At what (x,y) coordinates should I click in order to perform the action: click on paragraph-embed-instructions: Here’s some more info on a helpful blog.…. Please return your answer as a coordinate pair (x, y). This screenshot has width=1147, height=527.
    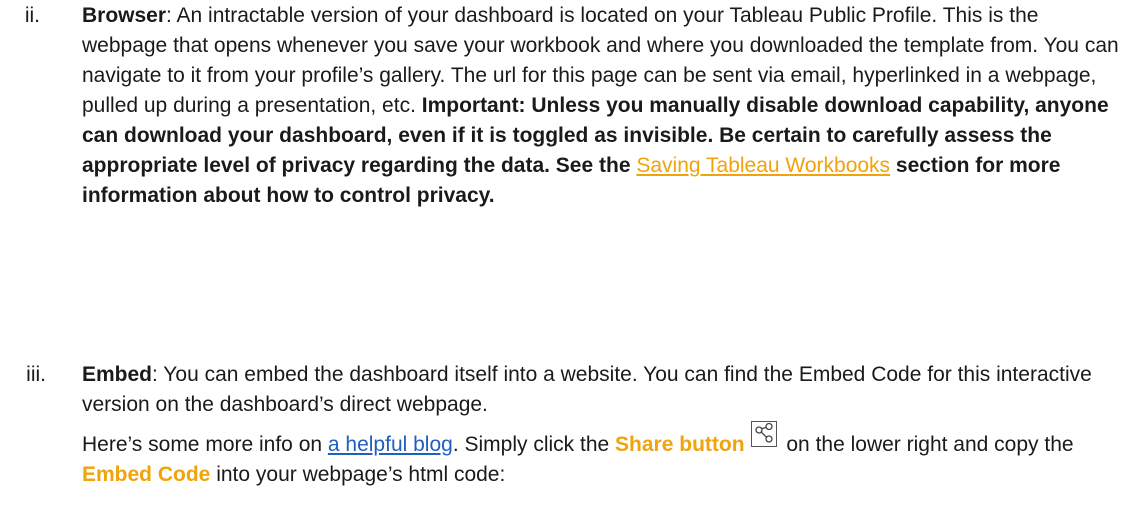
    Looking at the image, I should click on (602, 455).